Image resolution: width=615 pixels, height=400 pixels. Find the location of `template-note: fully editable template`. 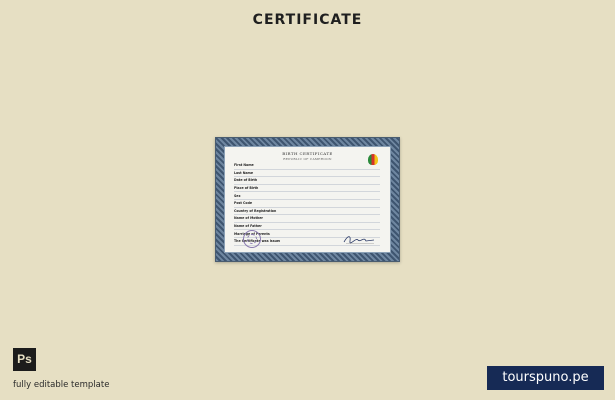

template-note: fully editable template is located at coordinates (61, 385).